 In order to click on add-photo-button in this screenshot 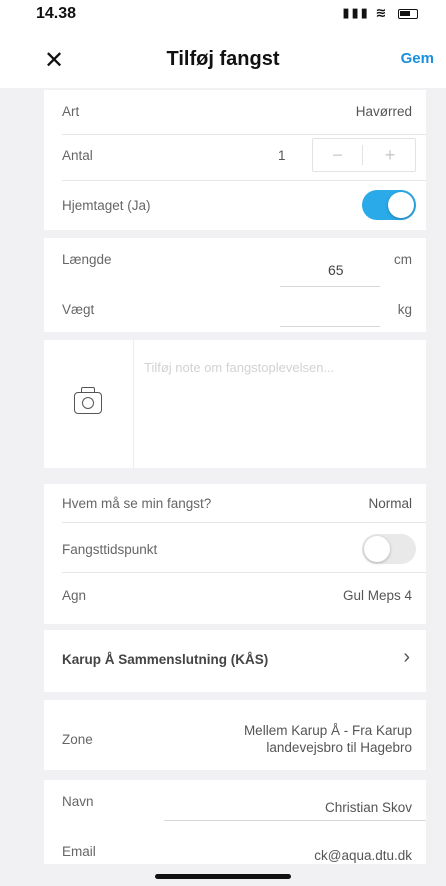, I will do `click(89, 404)`.